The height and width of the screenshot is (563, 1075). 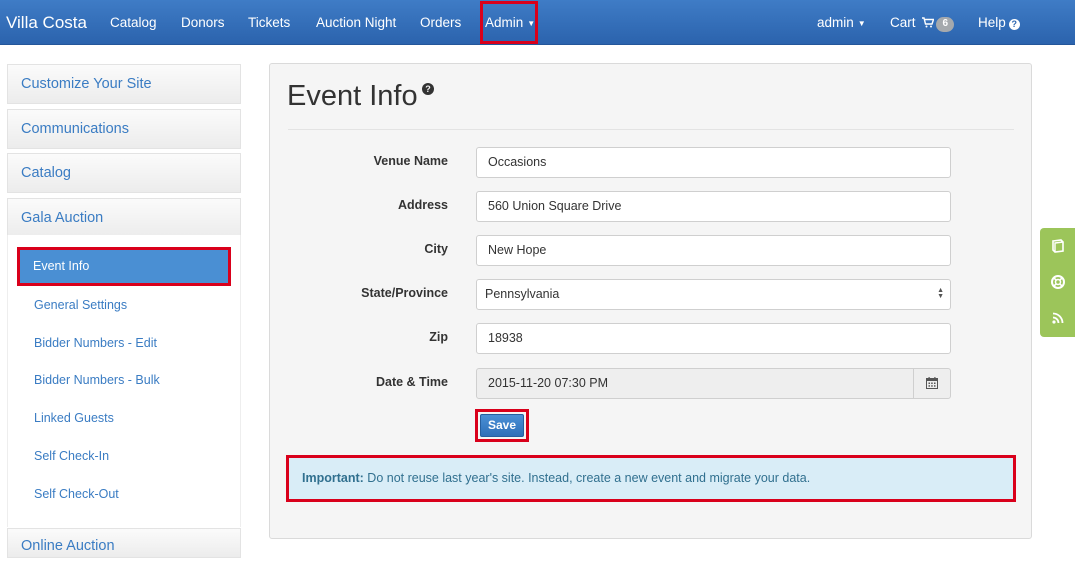 What do you see at coordinates (713, 162) in the screenshot?
I see `venue-name-input: Occasions` at bounding box center [713, 162].